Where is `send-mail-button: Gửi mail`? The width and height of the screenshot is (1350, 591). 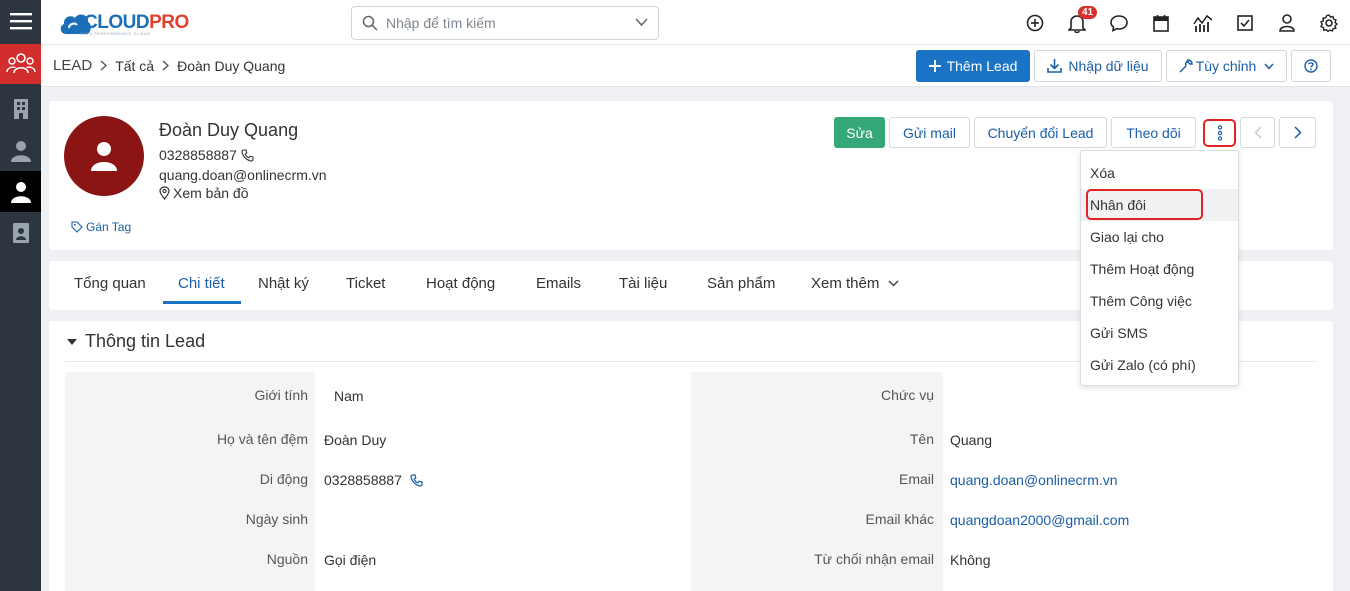
send-mail-button: Gửi mail is located at coordinates (929, 132).